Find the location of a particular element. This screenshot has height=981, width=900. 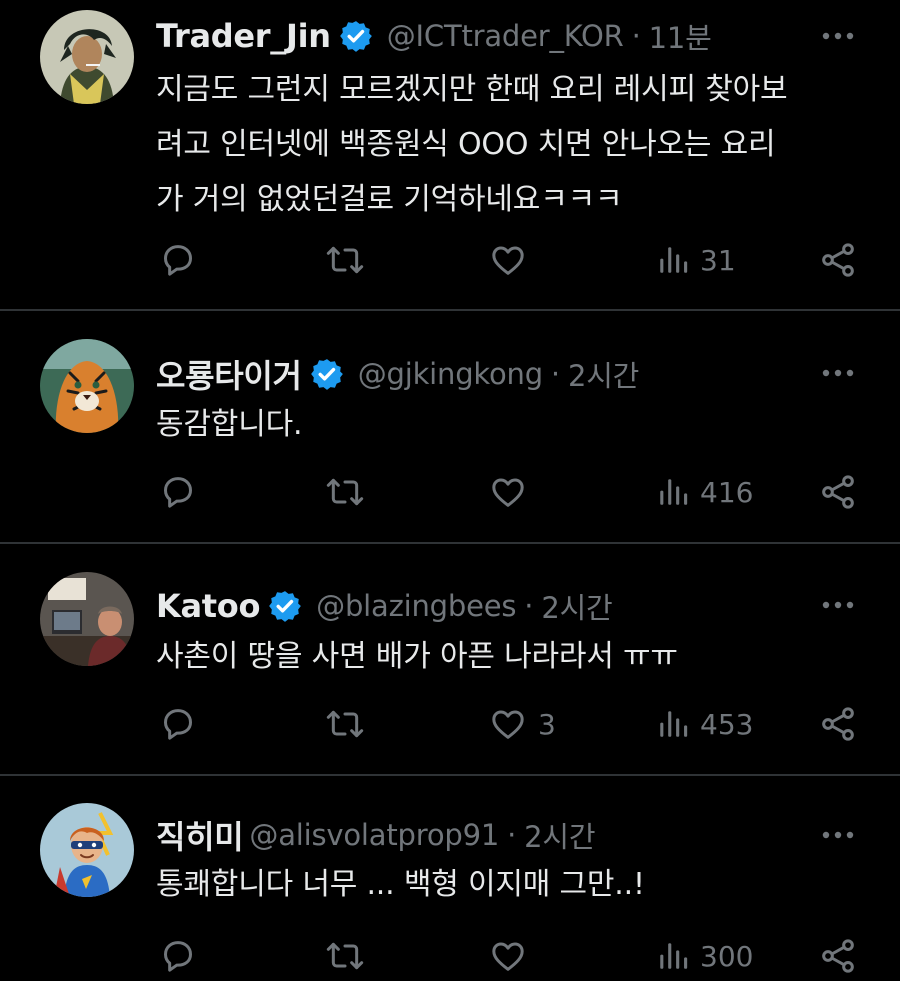

like-button: 3 is located at coordinates (522, 724).